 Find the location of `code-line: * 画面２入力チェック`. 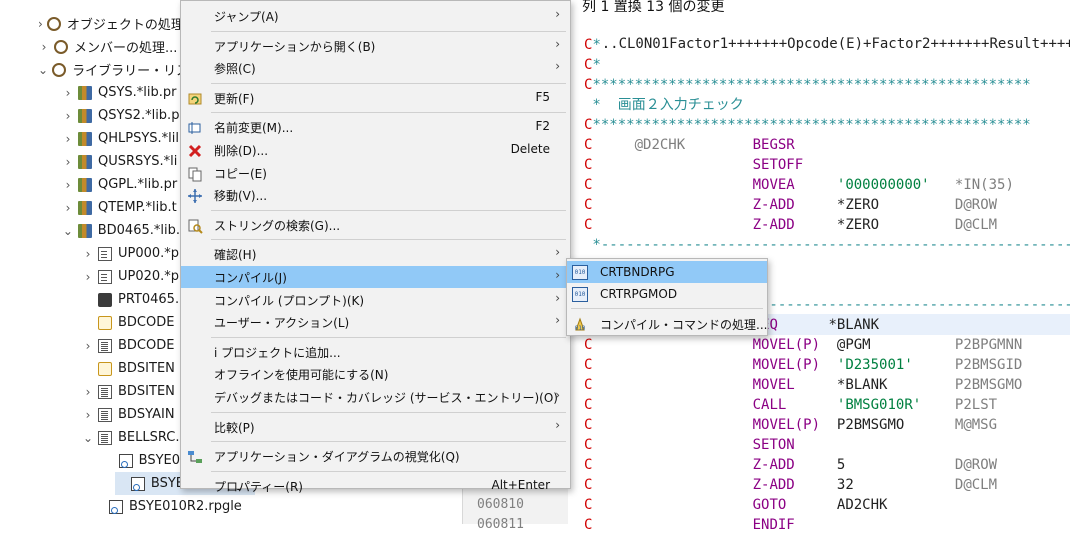

code-line: * 画面２入力チェック is located at coordinates (664, 105).